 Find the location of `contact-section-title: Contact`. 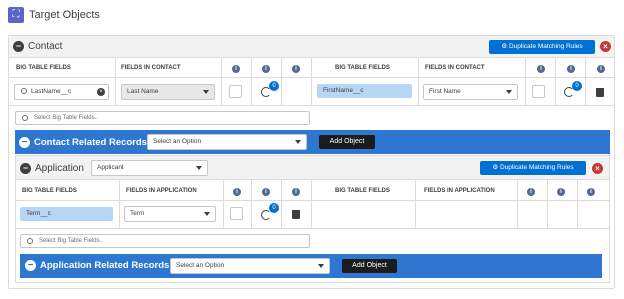

contact-section-title: Contact is located at coordinates (45, 46).